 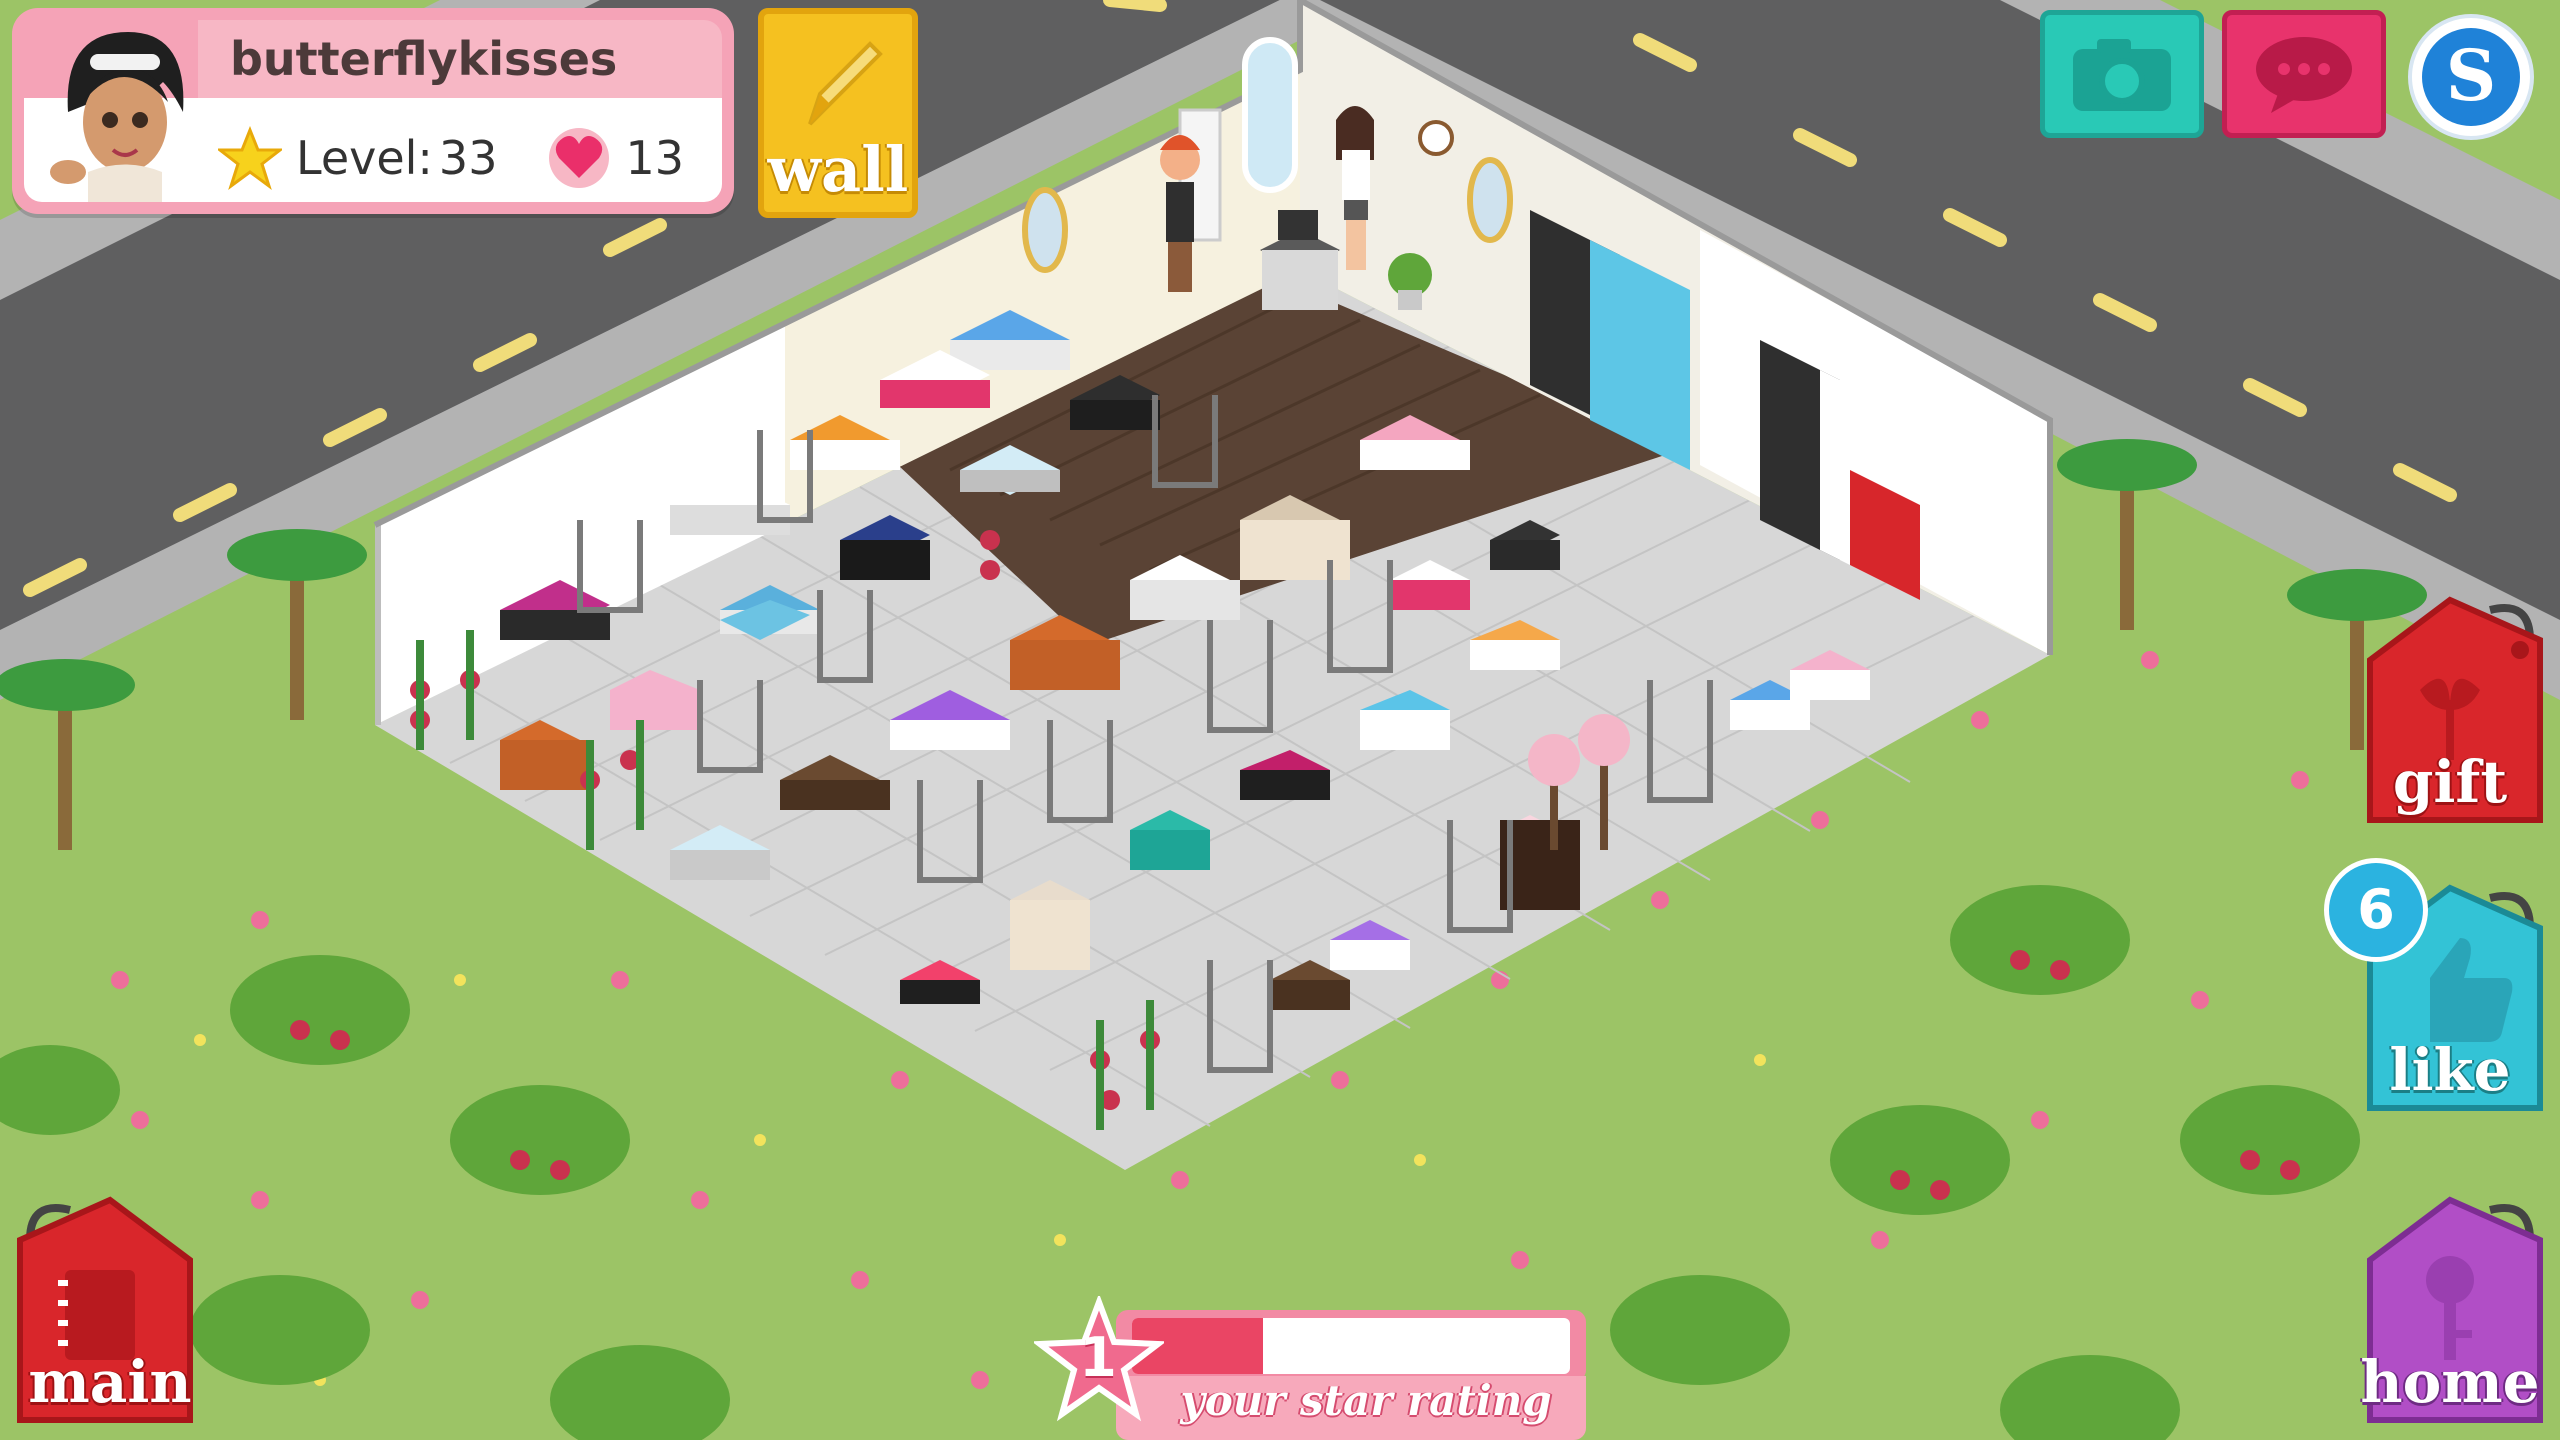 I want to click on level-value: 33, so click(x=468, y=158).